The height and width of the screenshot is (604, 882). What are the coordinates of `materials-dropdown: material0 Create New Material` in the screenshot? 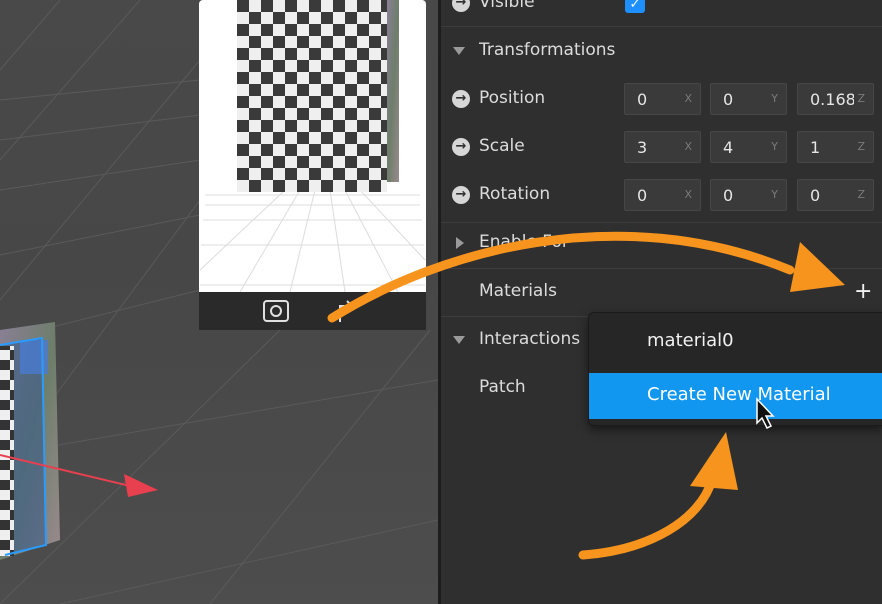 It's located at (735, 369).